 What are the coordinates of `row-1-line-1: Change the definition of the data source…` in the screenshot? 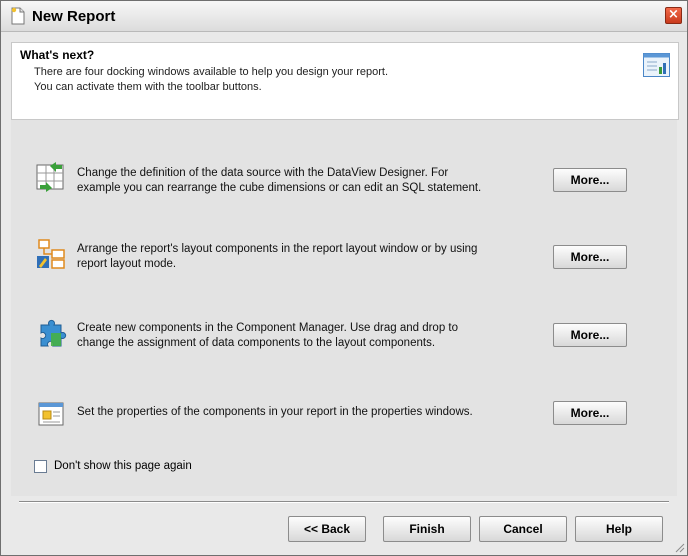 It's located at (263, 173).